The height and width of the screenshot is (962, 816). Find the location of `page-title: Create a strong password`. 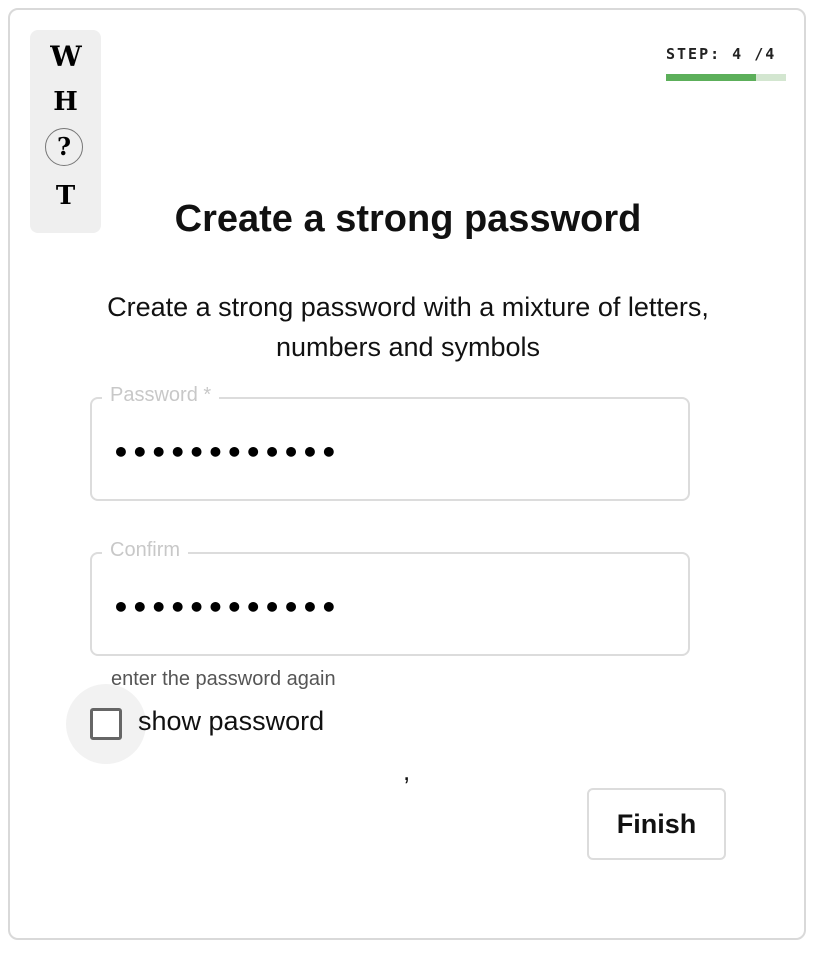

page-title: Create a strong password is located at coordinates (408, 219).